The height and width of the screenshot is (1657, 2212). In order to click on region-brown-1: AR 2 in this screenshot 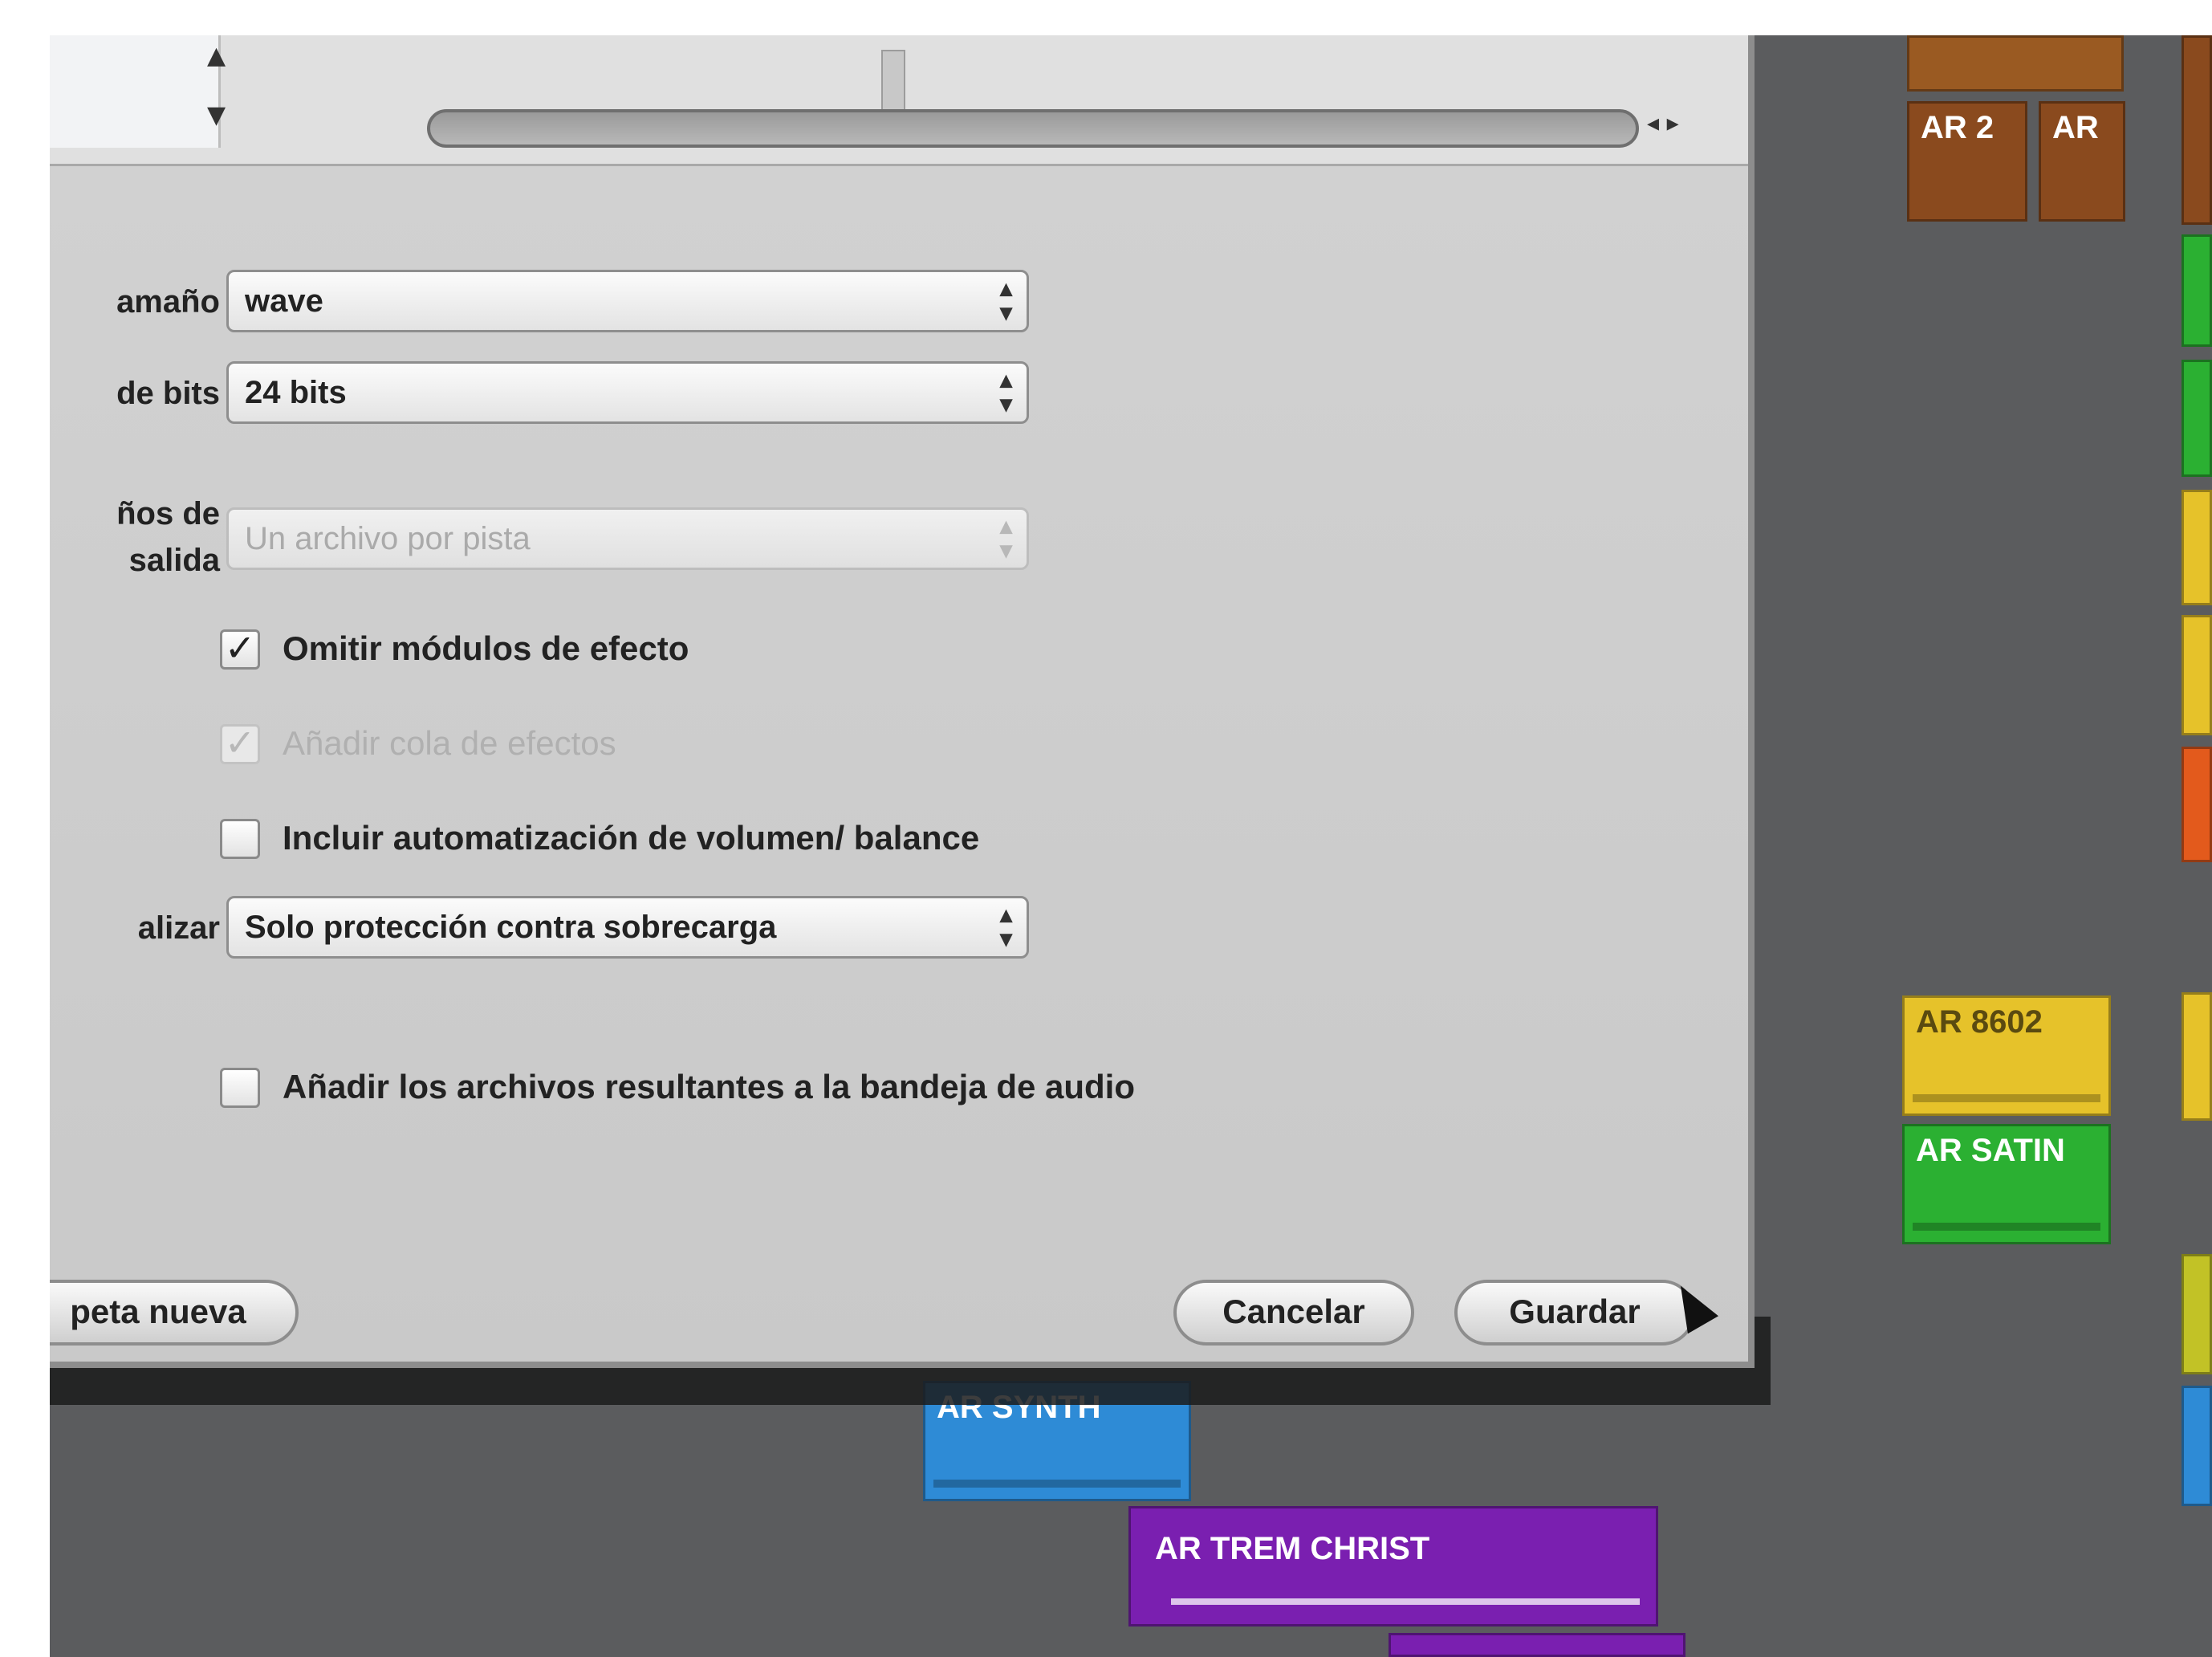, I will do `click(1967, 161)`.